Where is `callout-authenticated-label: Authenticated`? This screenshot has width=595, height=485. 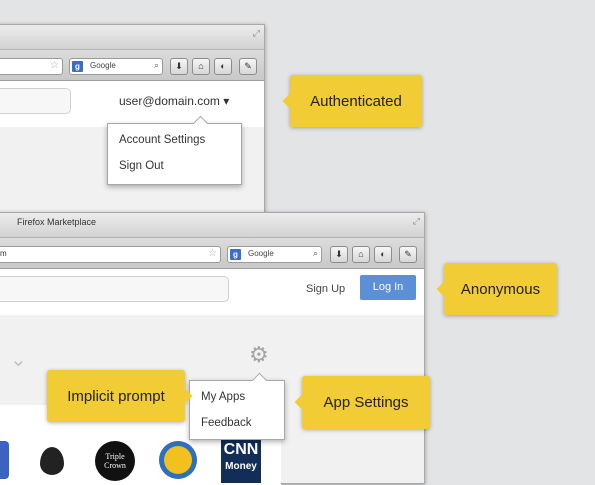
callout-authenticated-label: Authenticated is located at coordinates (356, 101).